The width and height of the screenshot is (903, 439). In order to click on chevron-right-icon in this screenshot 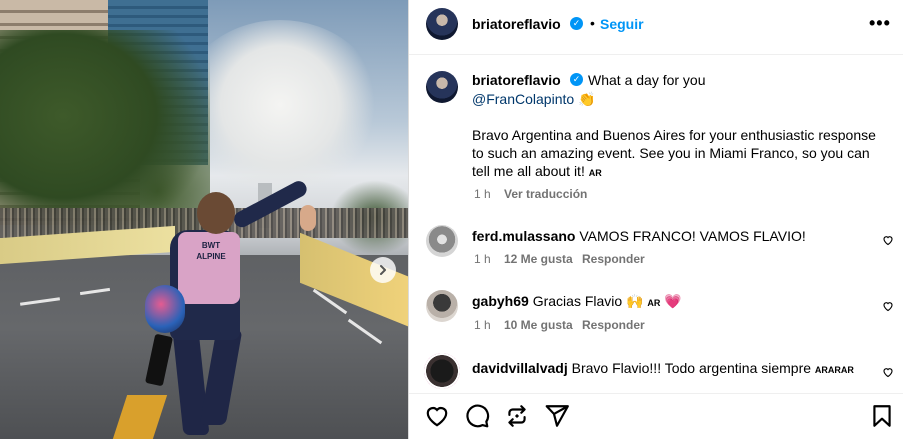, I will do `click(383, 270)`.